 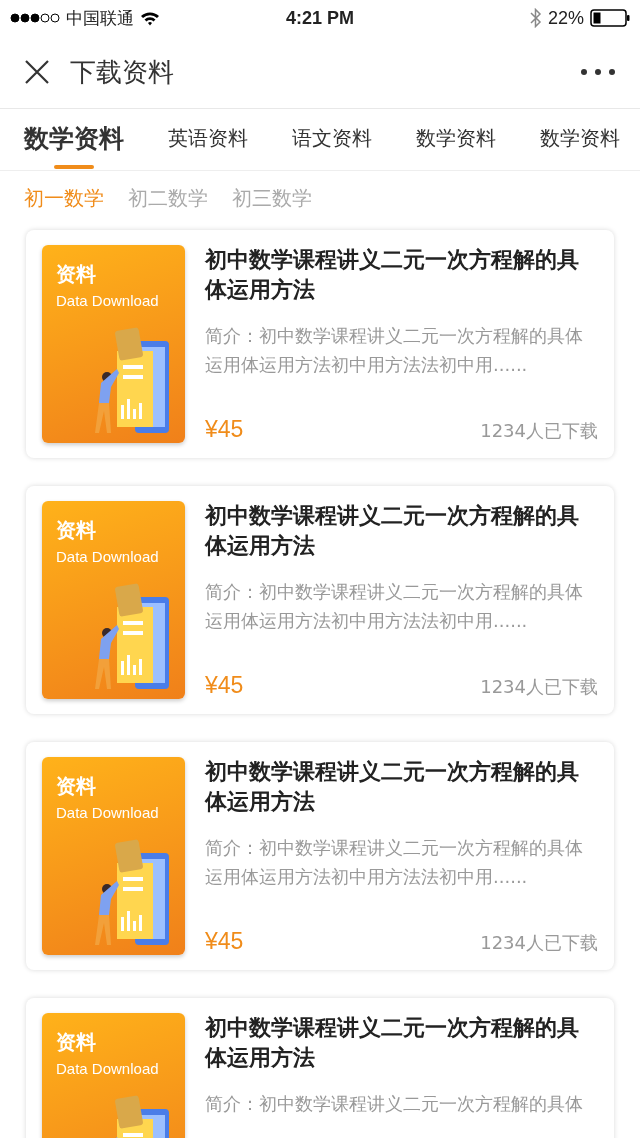 I want to click on bluetooth-icon, so click(x=535, y=18).